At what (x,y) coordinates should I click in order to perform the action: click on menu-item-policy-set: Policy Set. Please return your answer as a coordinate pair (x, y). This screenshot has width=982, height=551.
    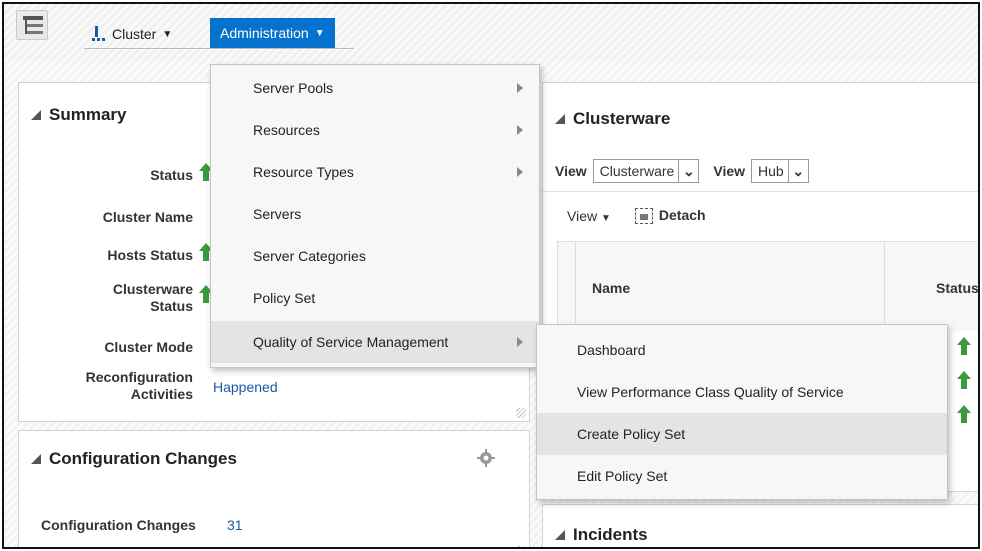
    Looking at the image, I should click on (375, 298).